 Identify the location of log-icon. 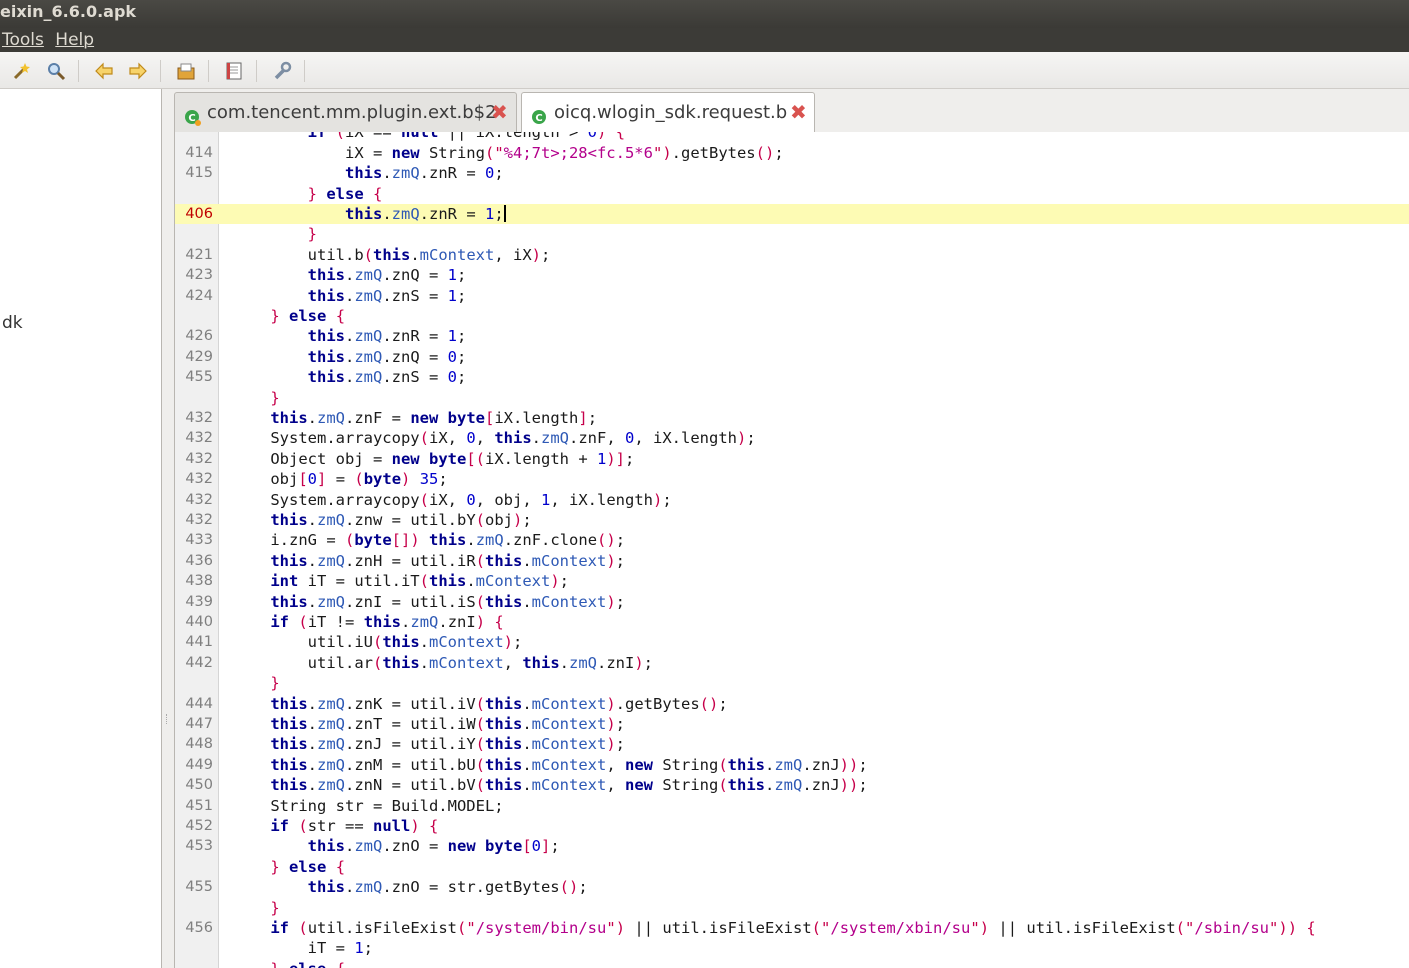
(234, 71).